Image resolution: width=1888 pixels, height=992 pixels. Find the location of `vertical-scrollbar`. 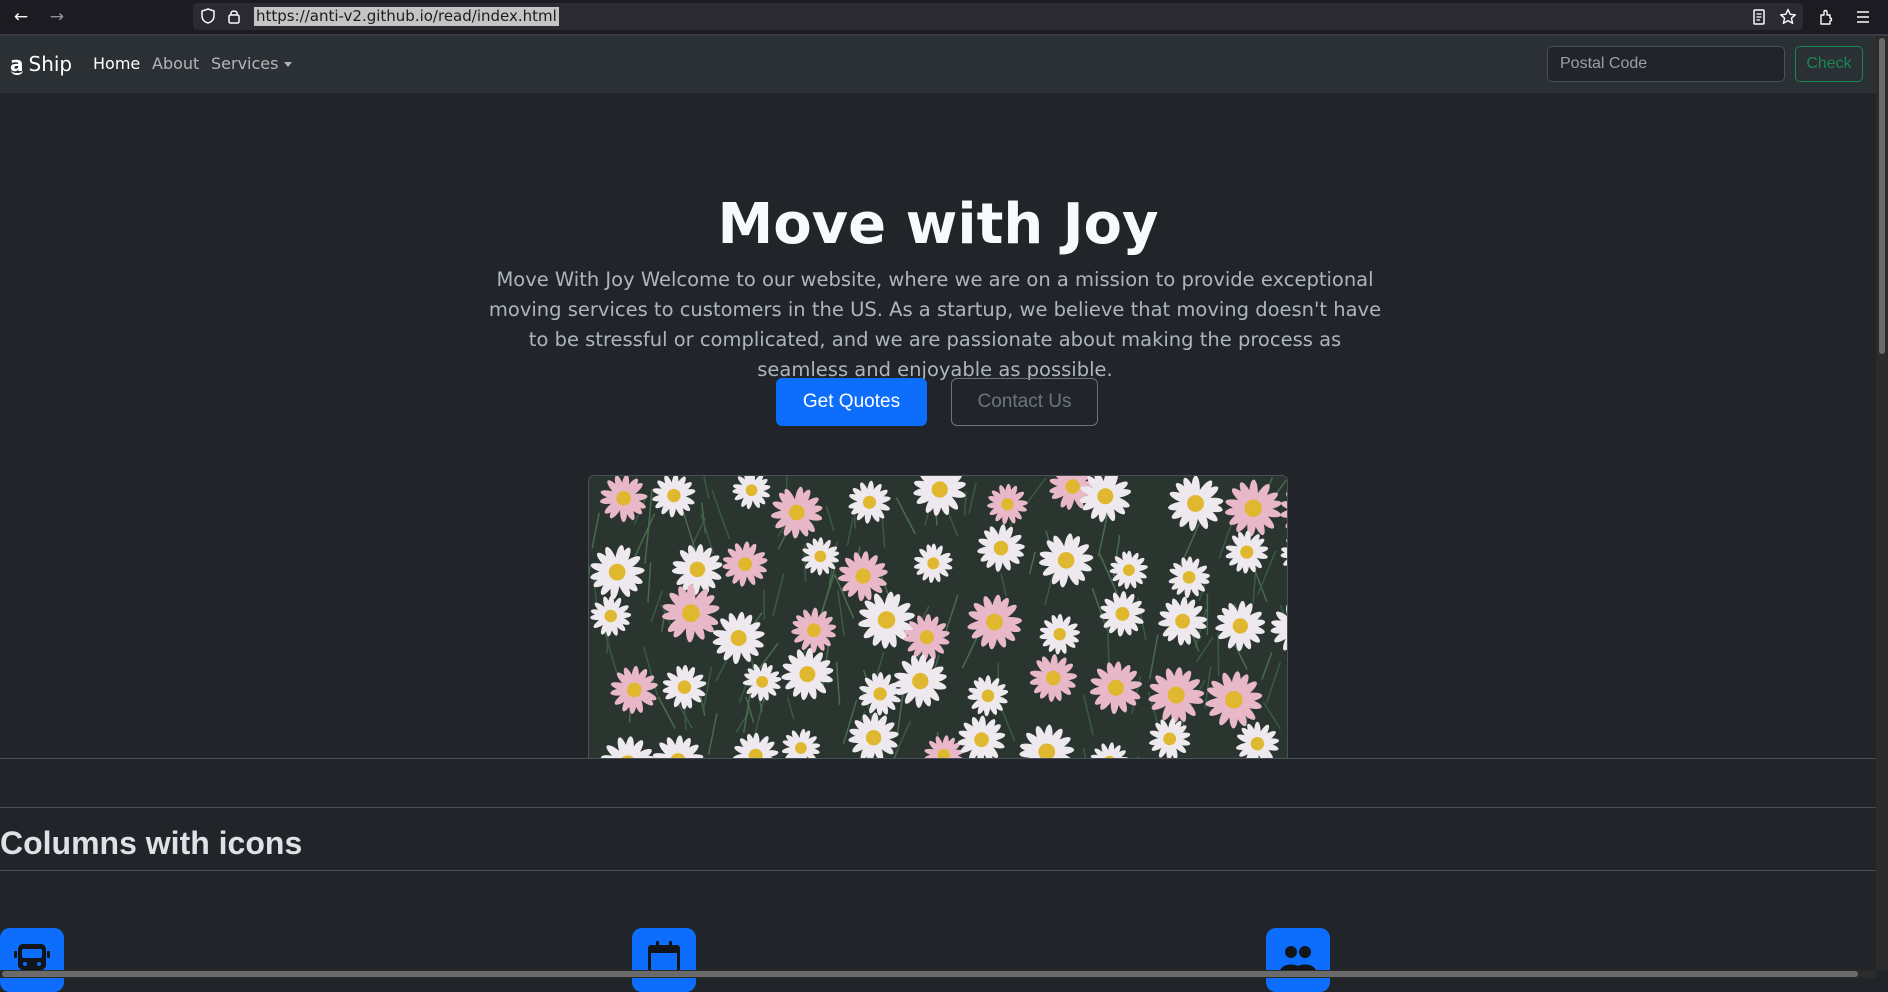

vertical-scrollbar is located at coordinates (1882, 503).